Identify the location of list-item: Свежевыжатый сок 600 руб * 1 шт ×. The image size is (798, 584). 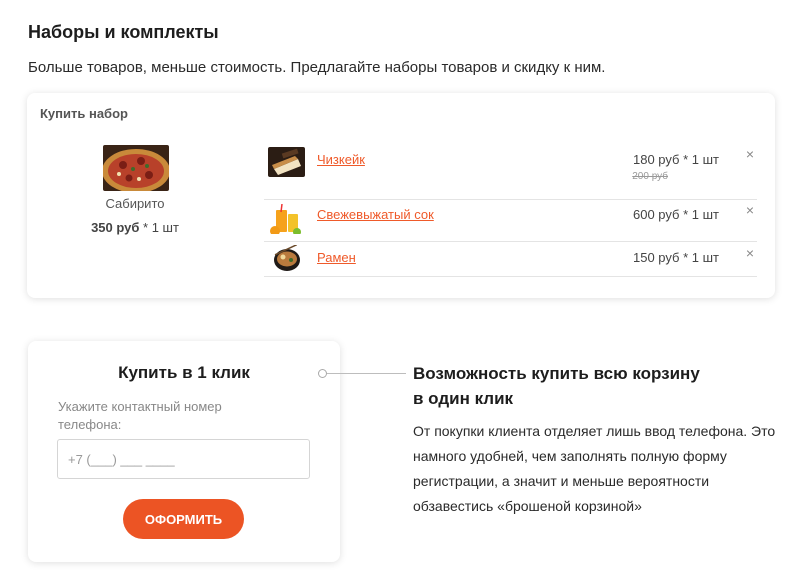
(510, 221).